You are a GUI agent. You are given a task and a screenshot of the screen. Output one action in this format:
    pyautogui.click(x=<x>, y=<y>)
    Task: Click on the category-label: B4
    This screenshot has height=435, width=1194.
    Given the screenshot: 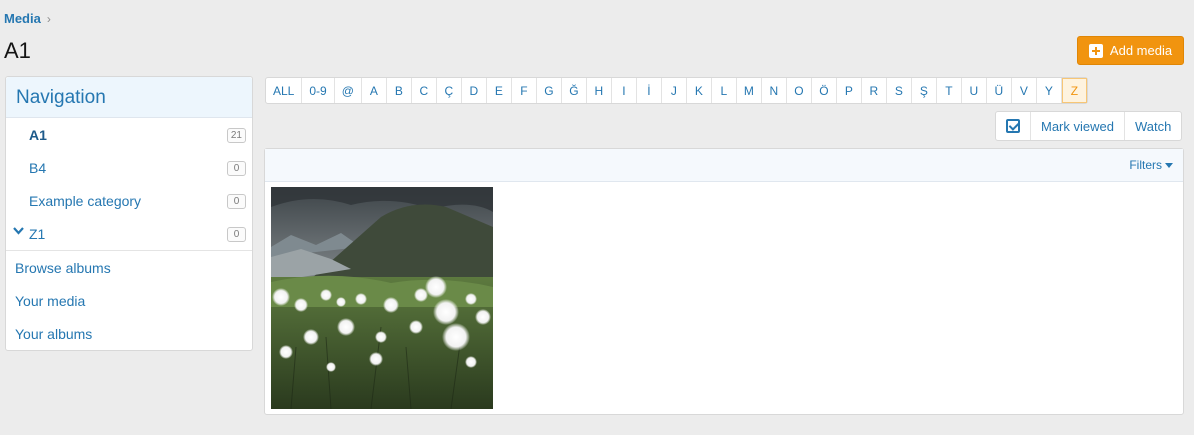 What is the action you would take?
    pyautogui.click(x=38, y=167)
    